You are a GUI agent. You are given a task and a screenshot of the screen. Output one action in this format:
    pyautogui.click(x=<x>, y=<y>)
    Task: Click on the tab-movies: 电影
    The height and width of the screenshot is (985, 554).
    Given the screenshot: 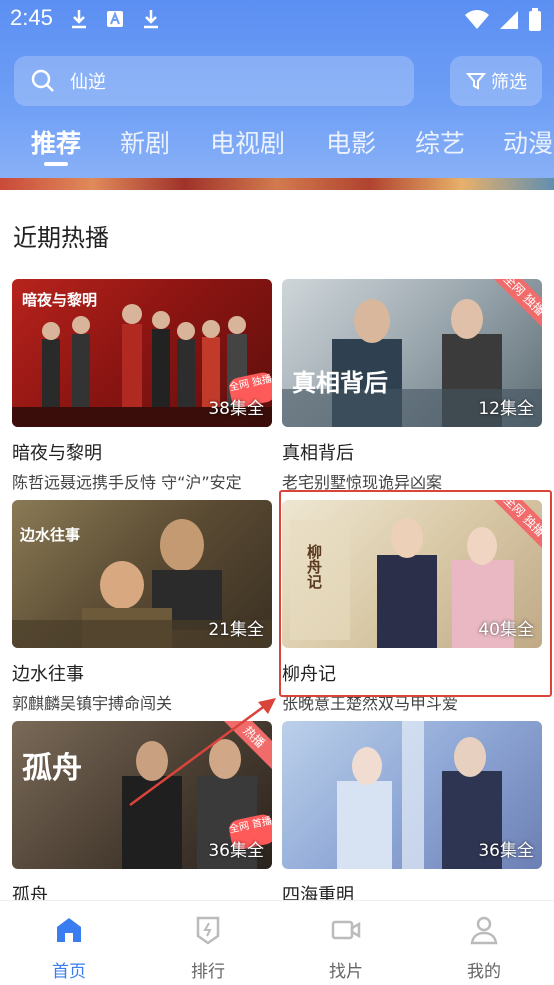 What is the action you would take?
    pyautogui.click(x=351, y=142)
    